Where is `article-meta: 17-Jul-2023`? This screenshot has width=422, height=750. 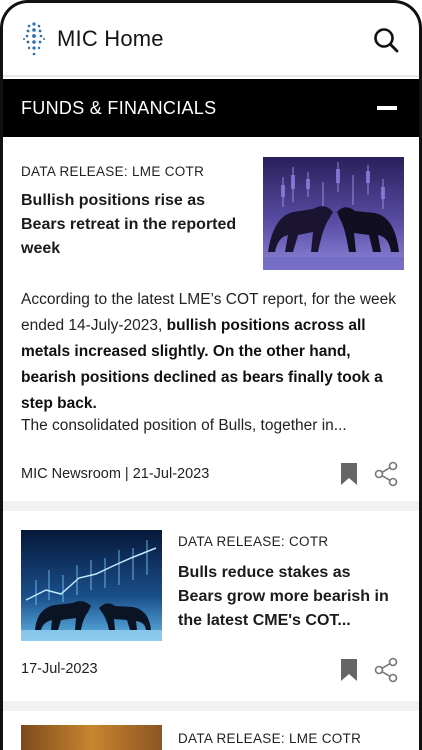 article-meta: 17-Jul-2023 is located at coordinates (59, 669).